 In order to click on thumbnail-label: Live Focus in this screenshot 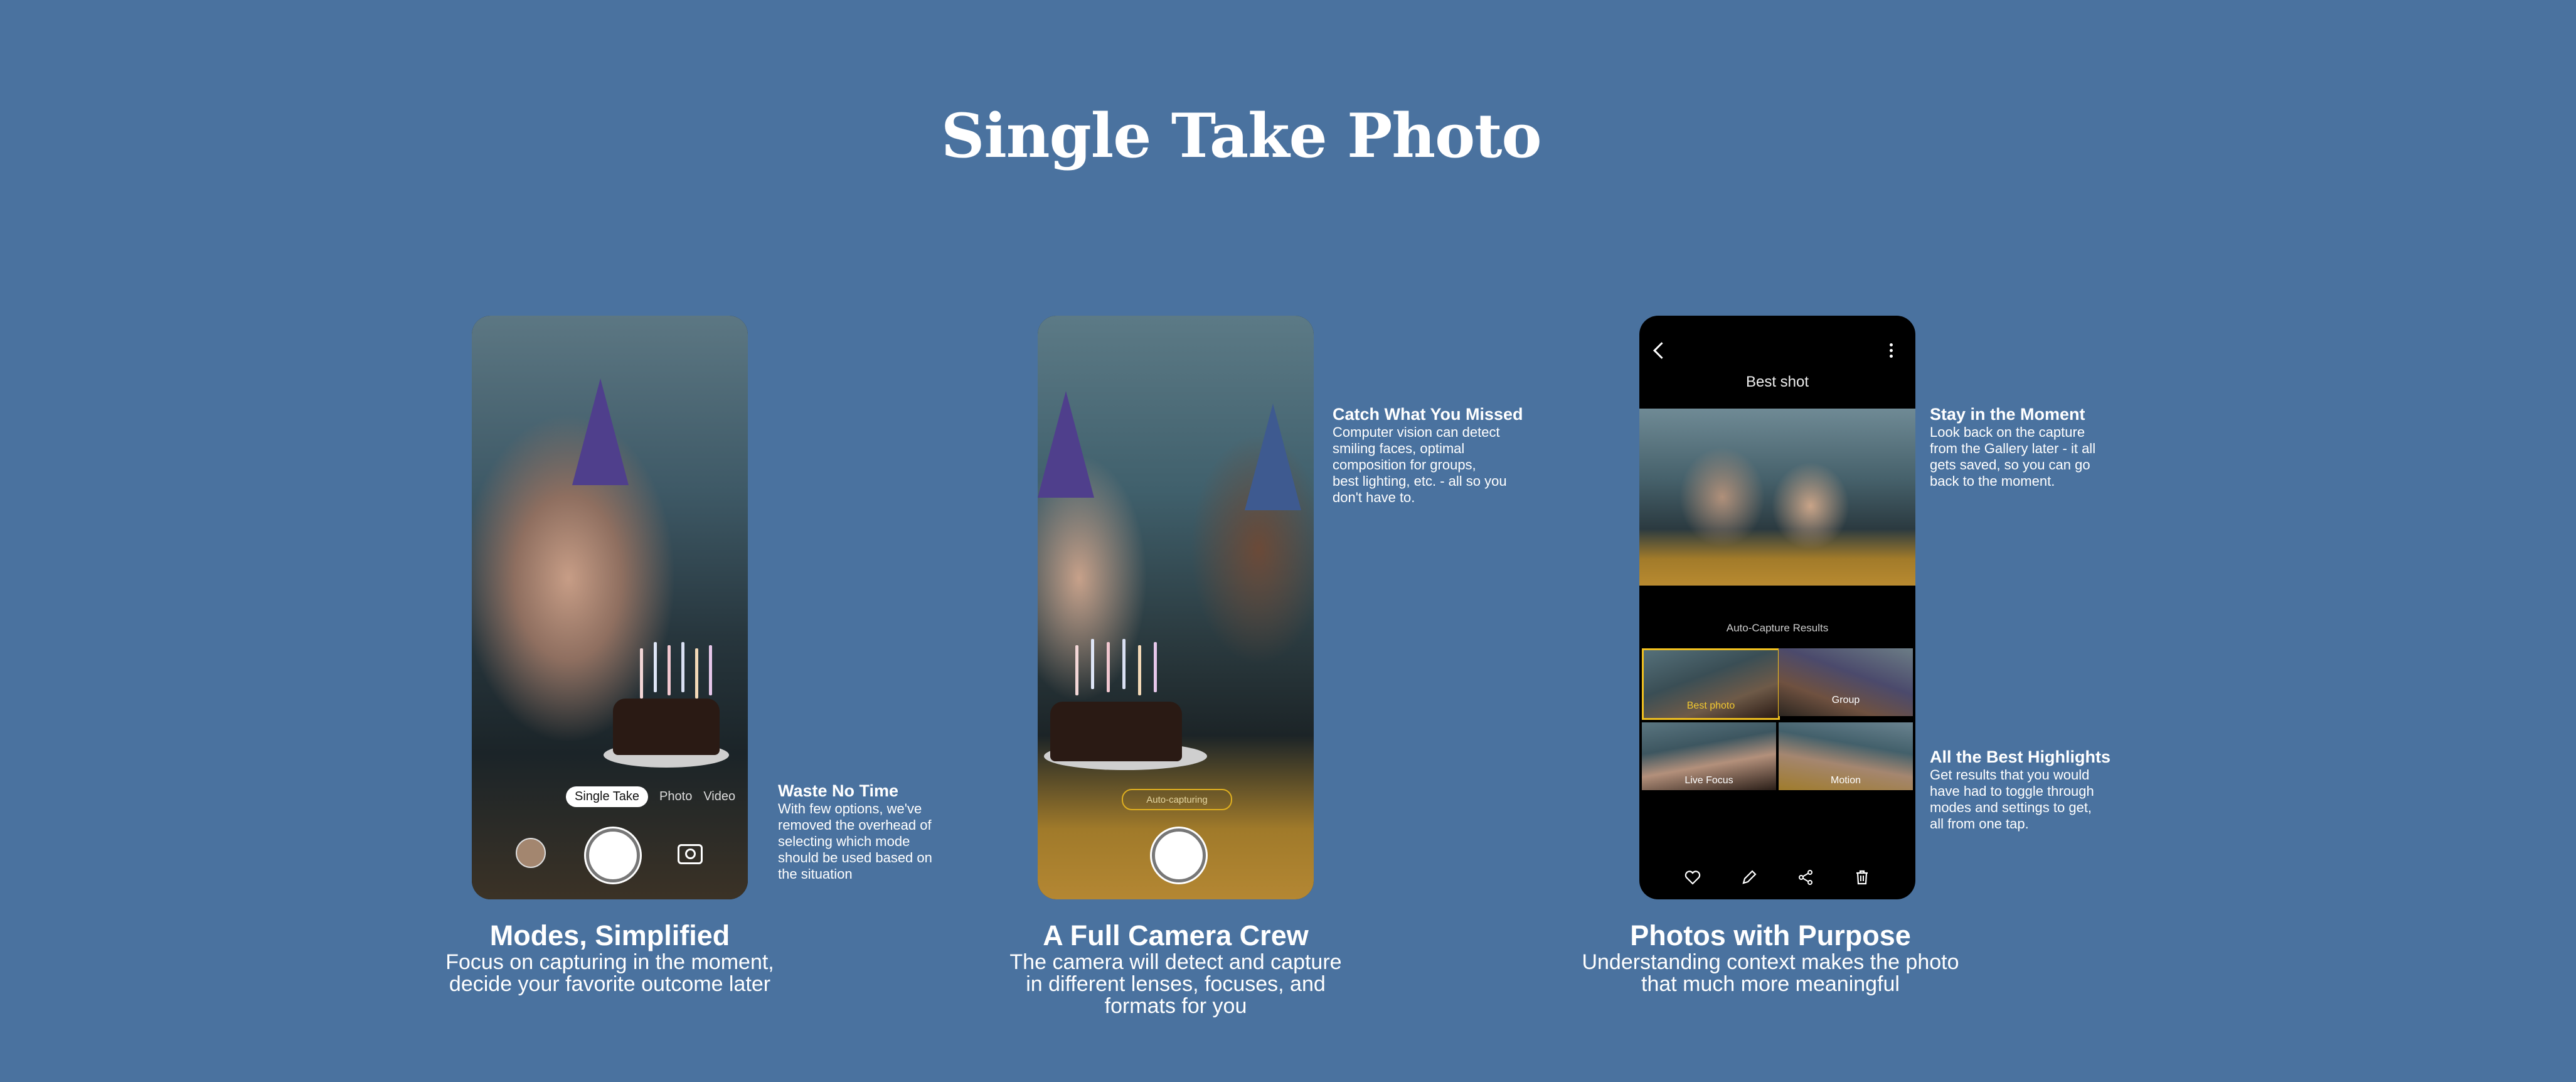, I will do `click(1709, 780)`.